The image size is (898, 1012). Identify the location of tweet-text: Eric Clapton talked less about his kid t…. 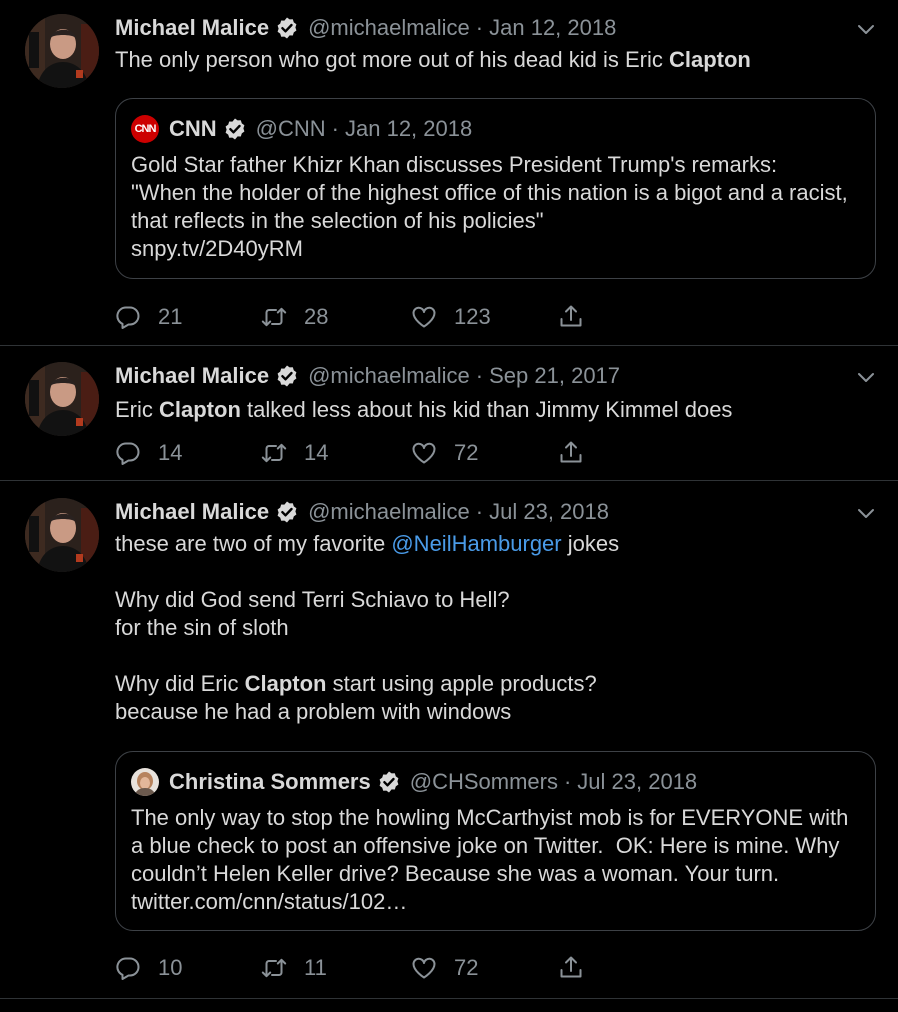
(495, 410).